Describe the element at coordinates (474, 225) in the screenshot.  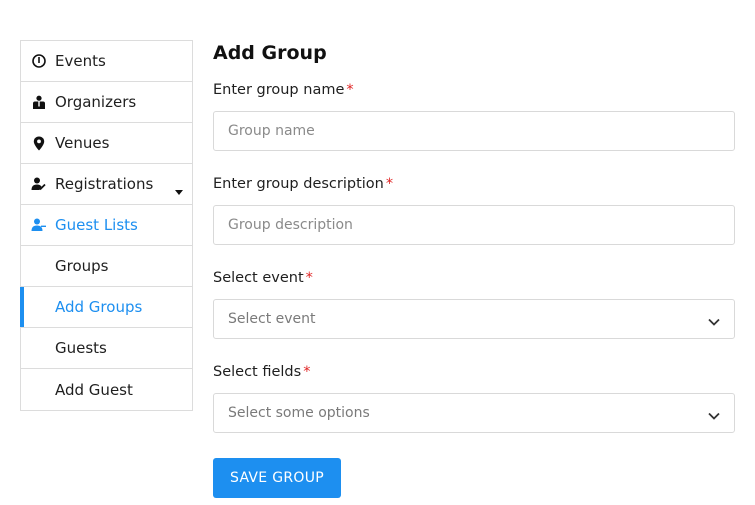
I see `group-description-input` at that location.